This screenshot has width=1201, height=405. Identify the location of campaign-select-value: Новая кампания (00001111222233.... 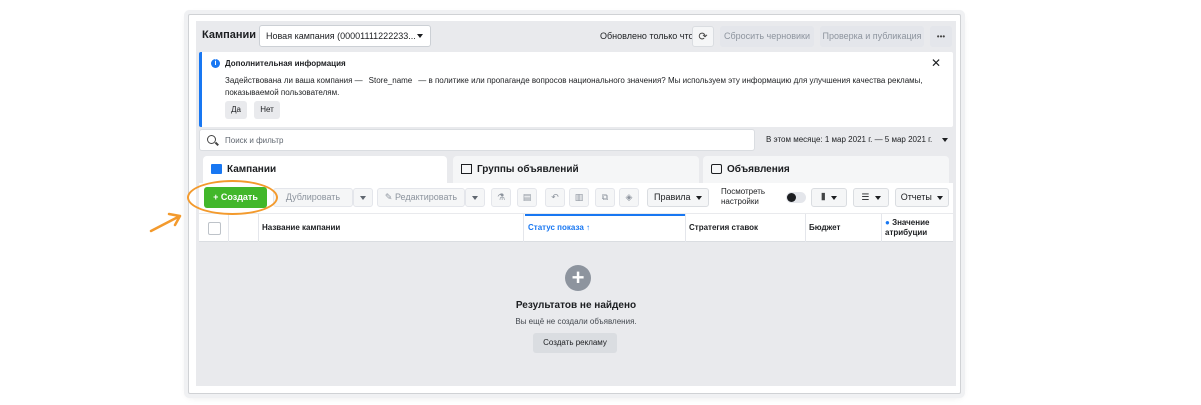
(341, 36).